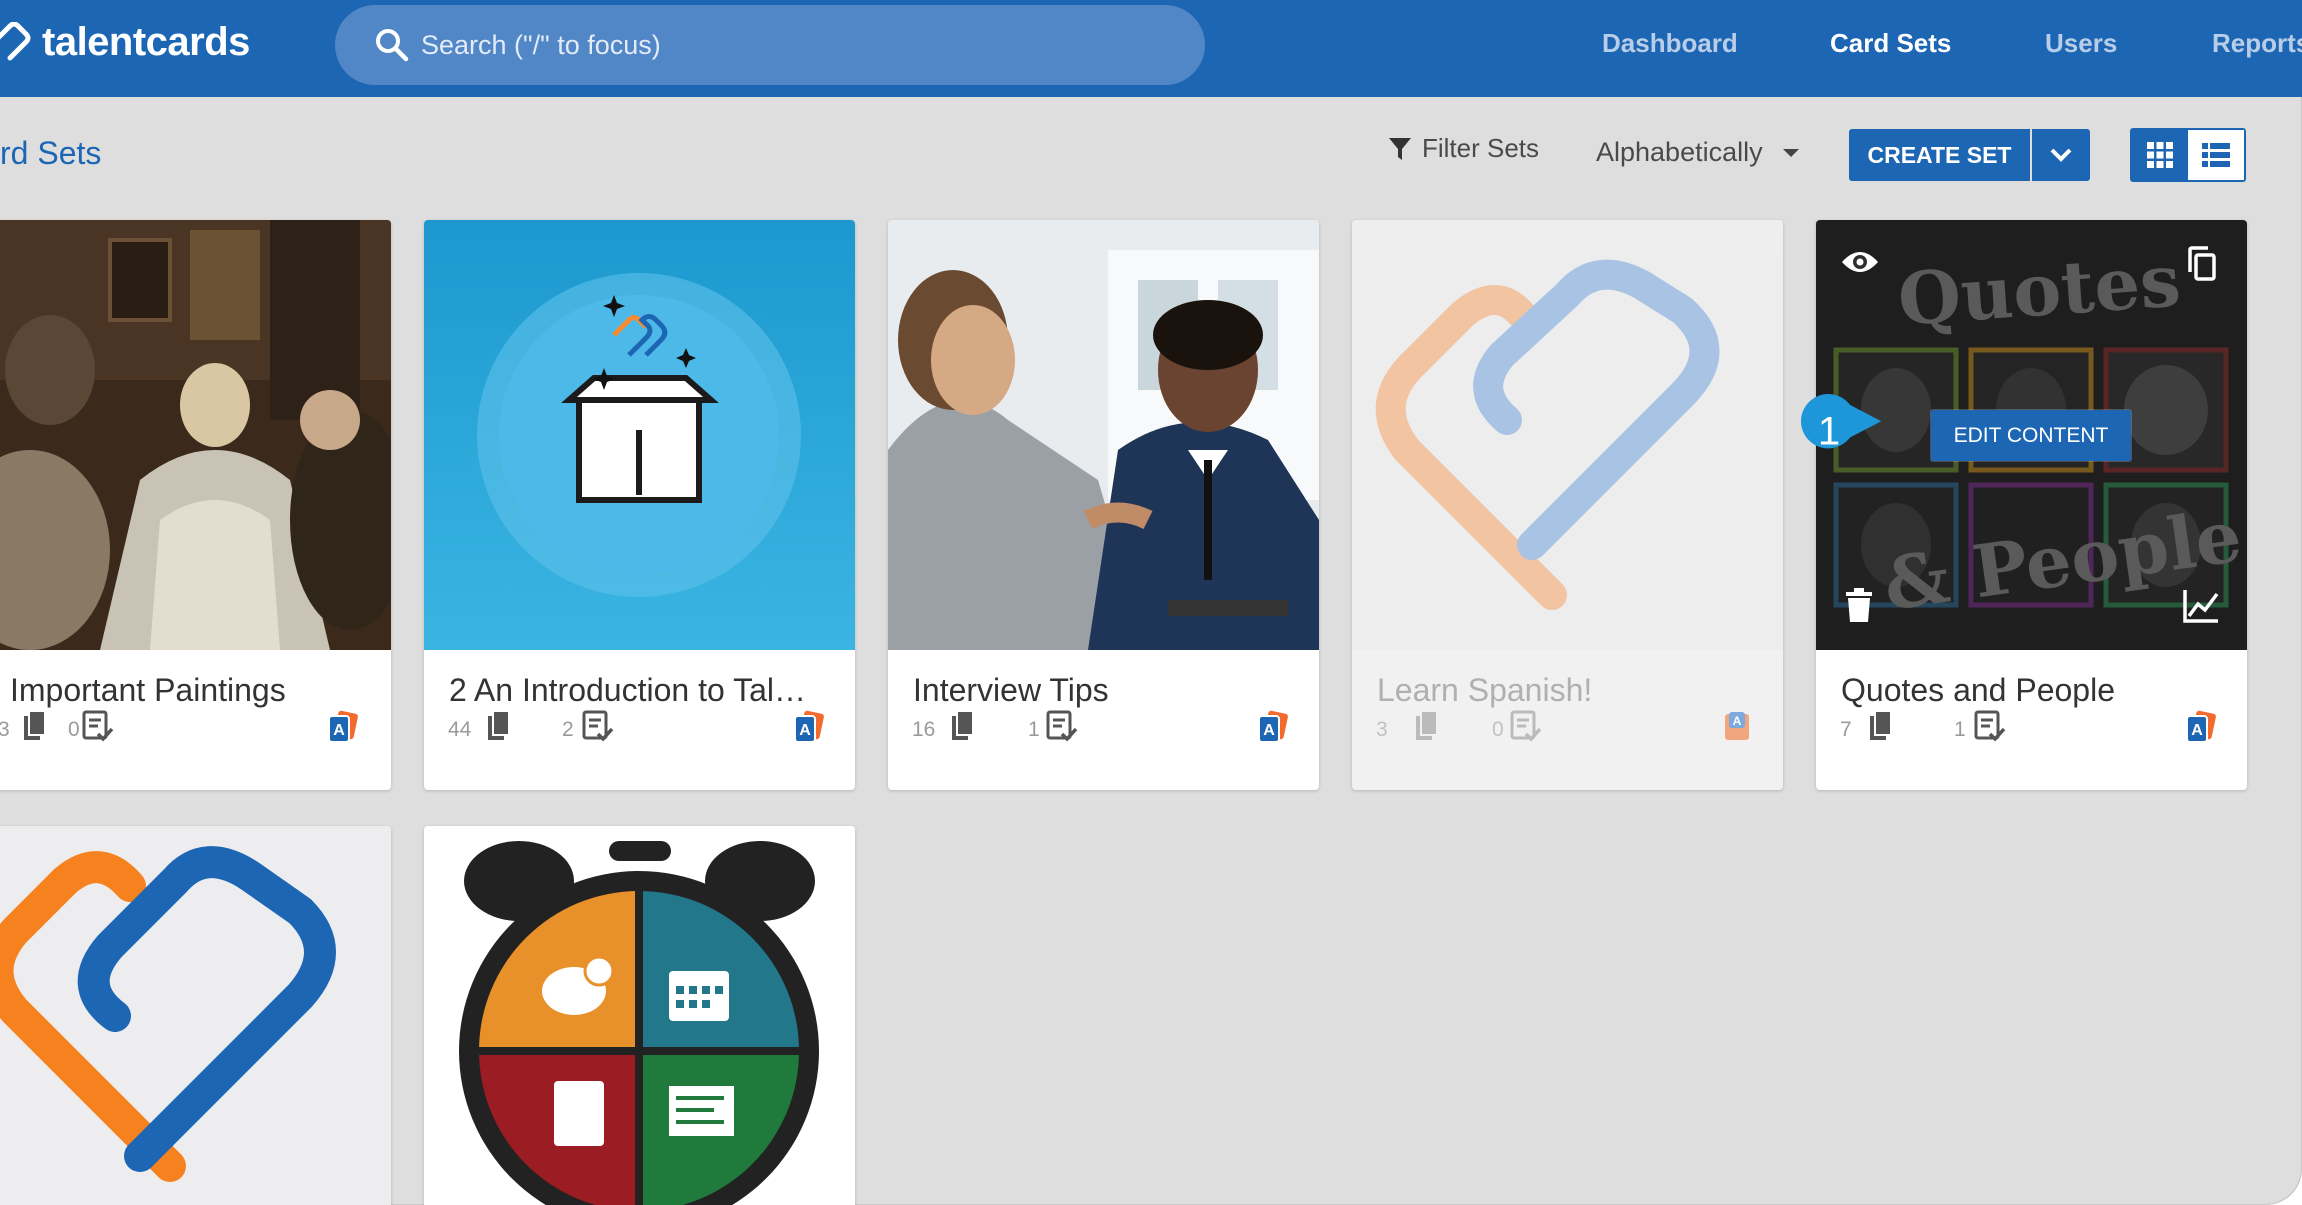 The width and height of the screenshot is (2302, 1205). Describe the element at coordinates (148, 690) in the screenshot. I see `card-set-title: Important Paintings` at that location.